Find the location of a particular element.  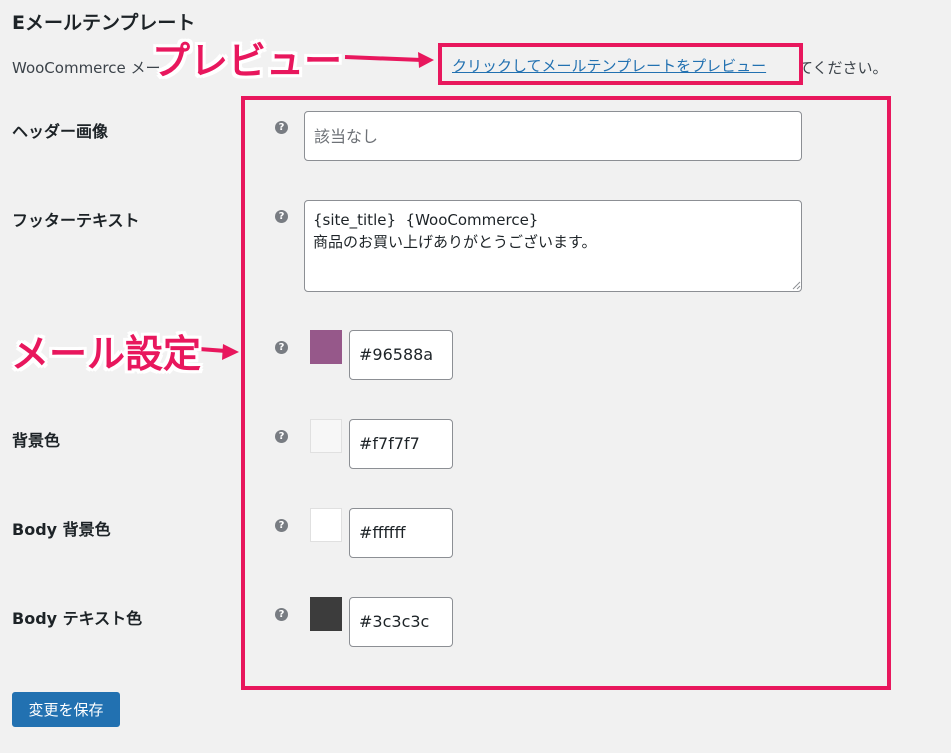

save-changes-button: 変更を保存 is located at coordinates (66, 709).